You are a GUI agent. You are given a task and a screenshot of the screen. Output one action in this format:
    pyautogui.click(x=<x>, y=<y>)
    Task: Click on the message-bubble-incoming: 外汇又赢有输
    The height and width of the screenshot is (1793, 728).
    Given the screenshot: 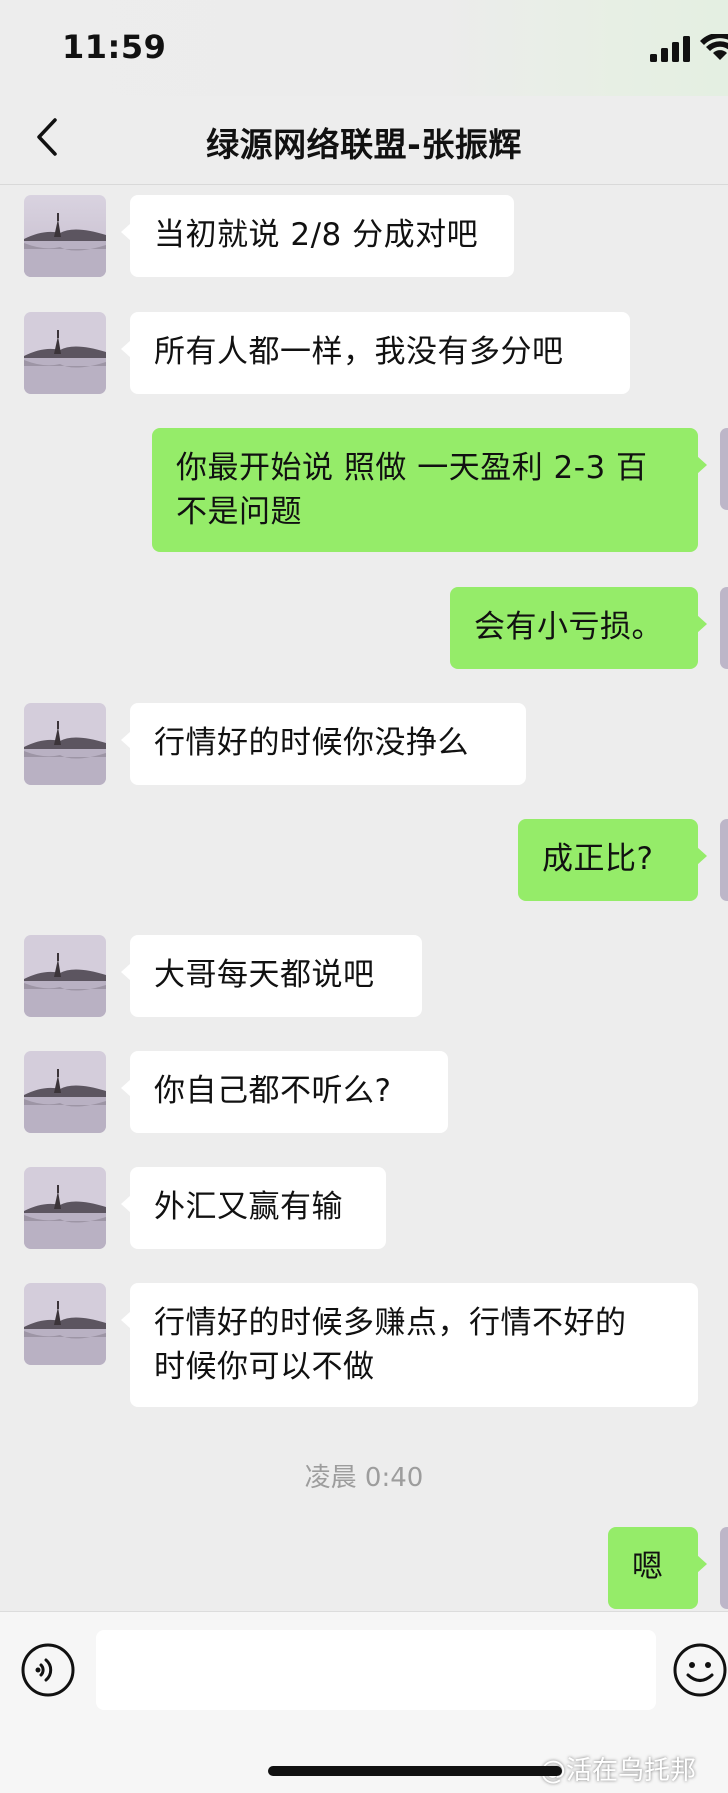 What is the action you would take?
    pyautogui.click(x=253, y=1208)
    